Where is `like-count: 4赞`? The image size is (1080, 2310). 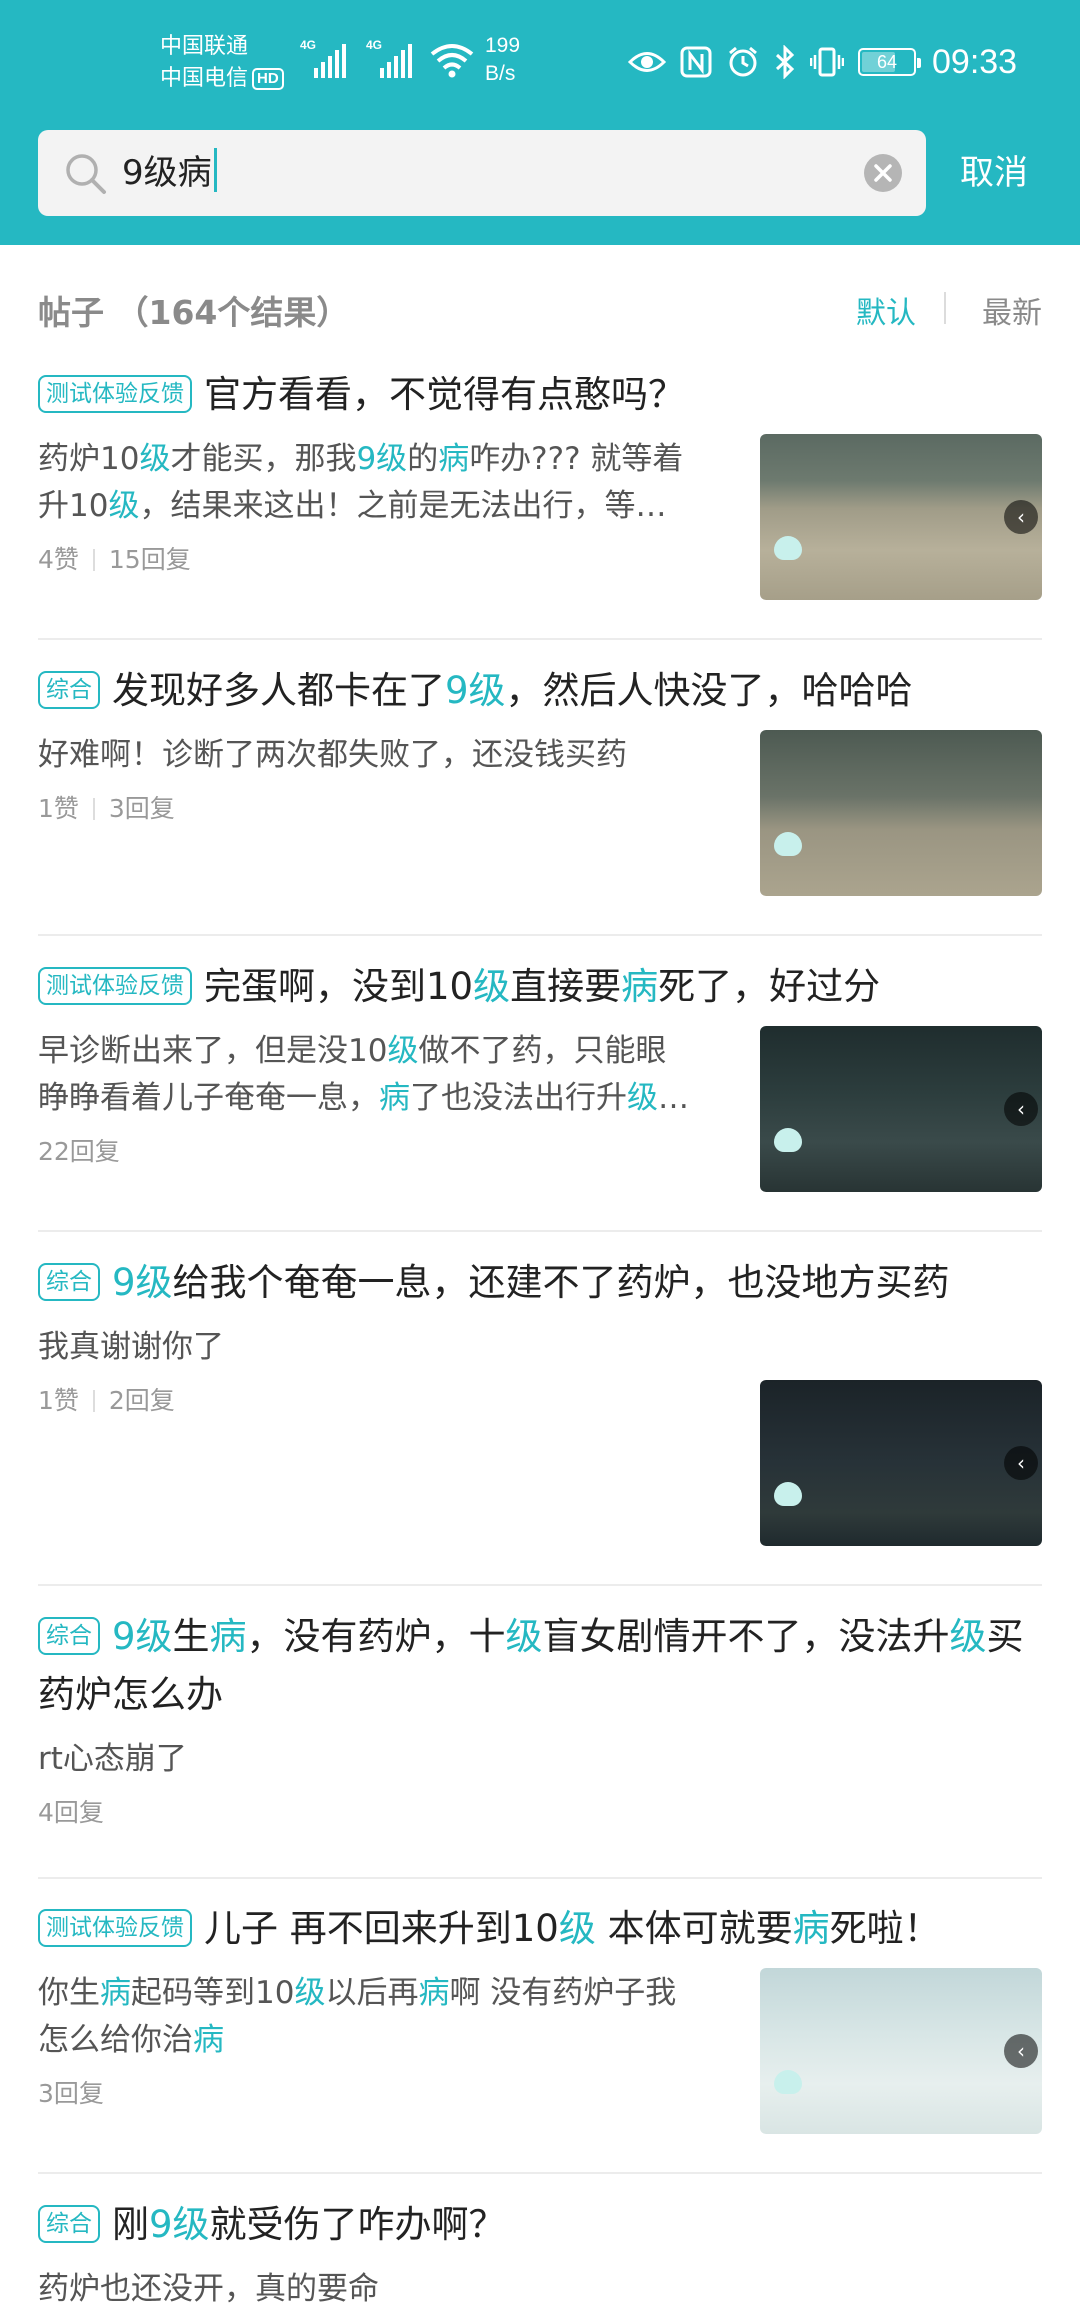
like-count: 4赞 is located at coordinates (58, 559).